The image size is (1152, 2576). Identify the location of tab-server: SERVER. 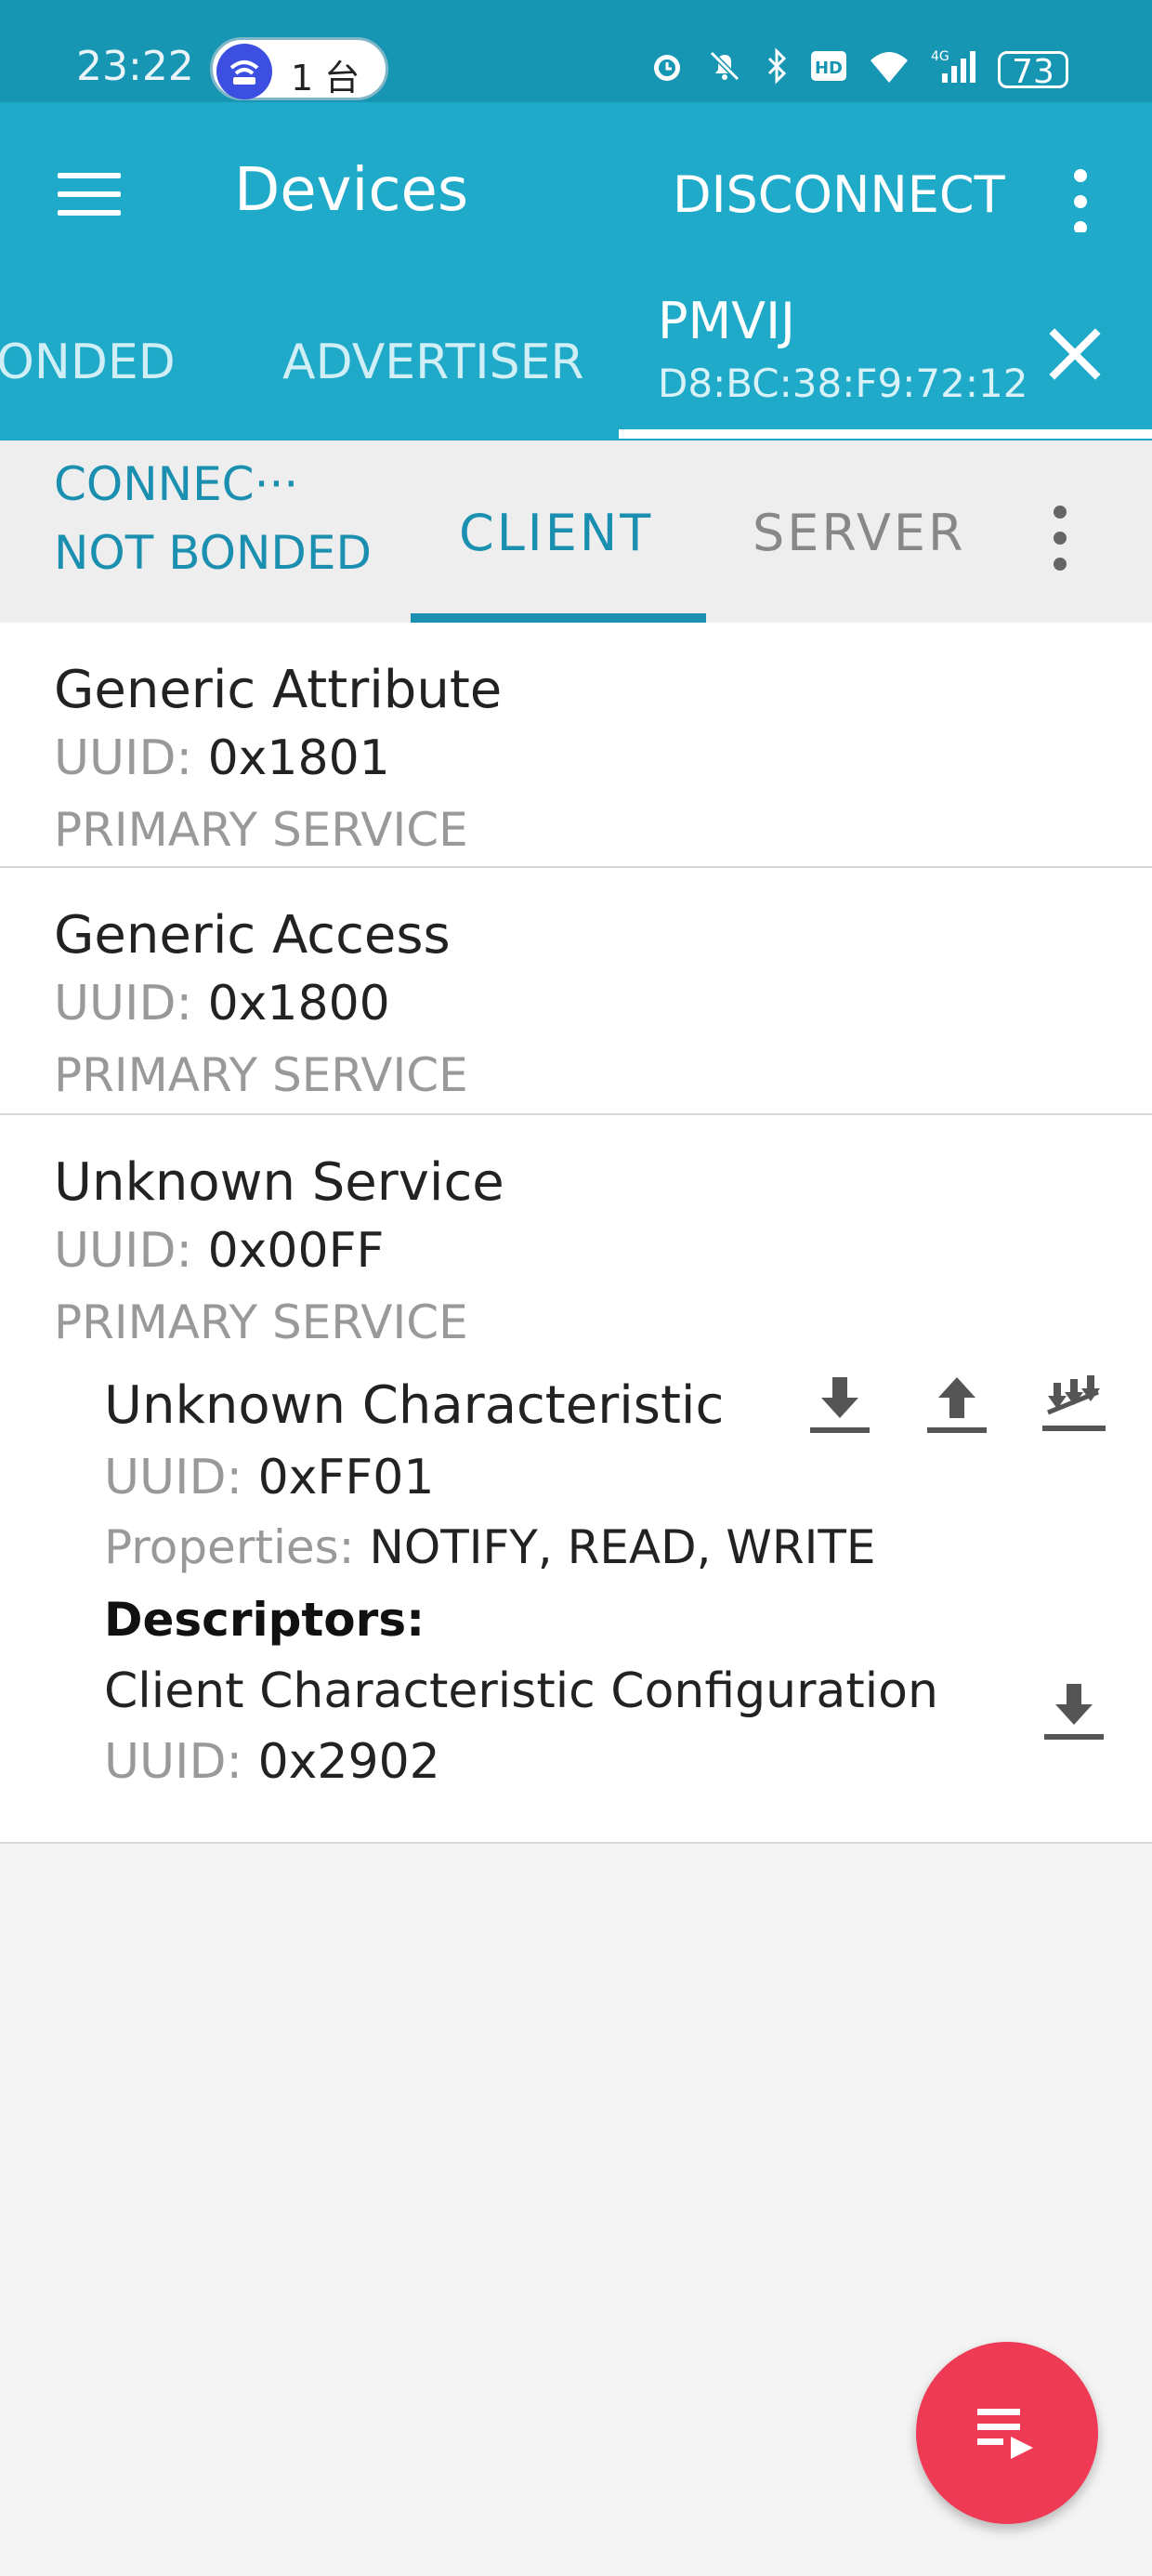
(859, 533).